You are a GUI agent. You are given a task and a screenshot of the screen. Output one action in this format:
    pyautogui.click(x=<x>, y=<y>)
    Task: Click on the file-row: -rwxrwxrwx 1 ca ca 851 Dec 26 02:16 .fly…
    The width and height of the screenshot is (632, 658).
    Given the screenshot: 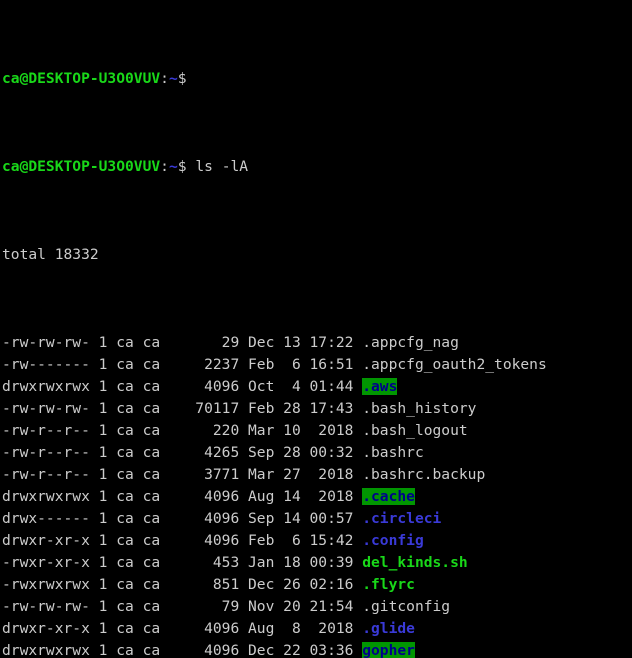 What is the action you would take?
    pyautogui.click(x=317, y=585)
    